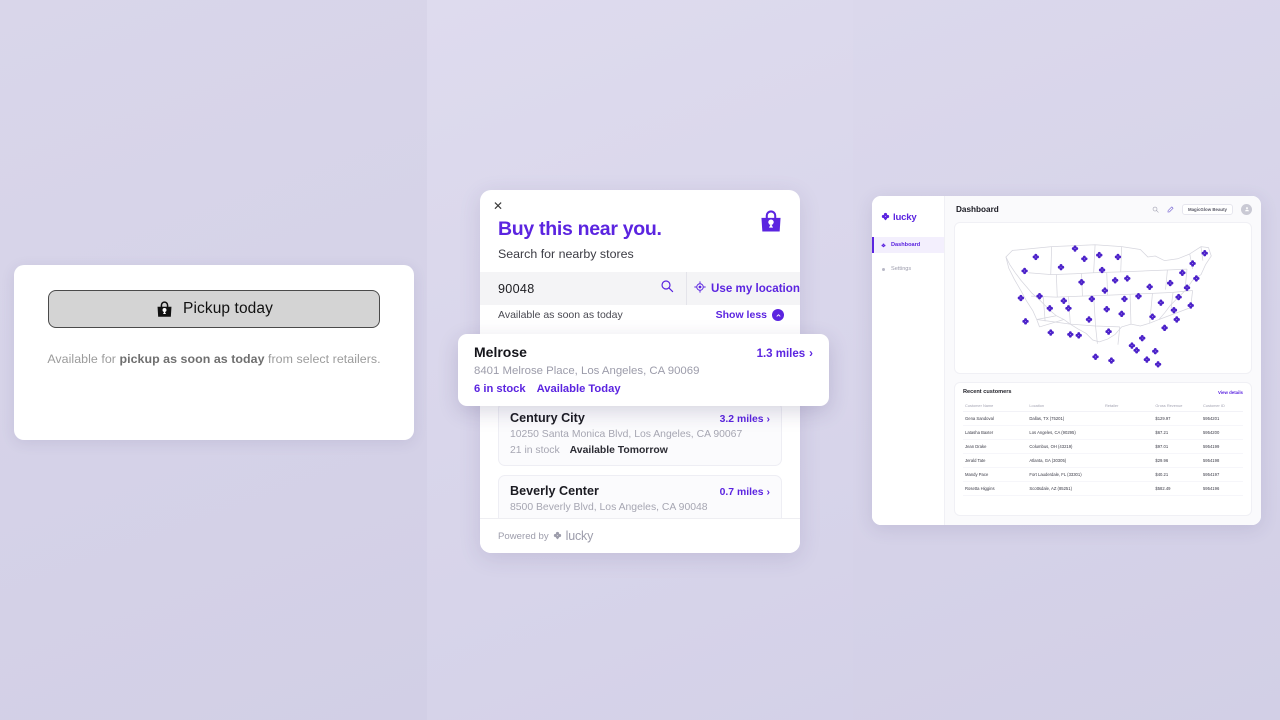 The image size is (1280, 720). What do you see at coordinates (1207, 209) in the screenshot?
I see `brand-badge: MagicGlow Beauty` at bounding box center [1207, 209].